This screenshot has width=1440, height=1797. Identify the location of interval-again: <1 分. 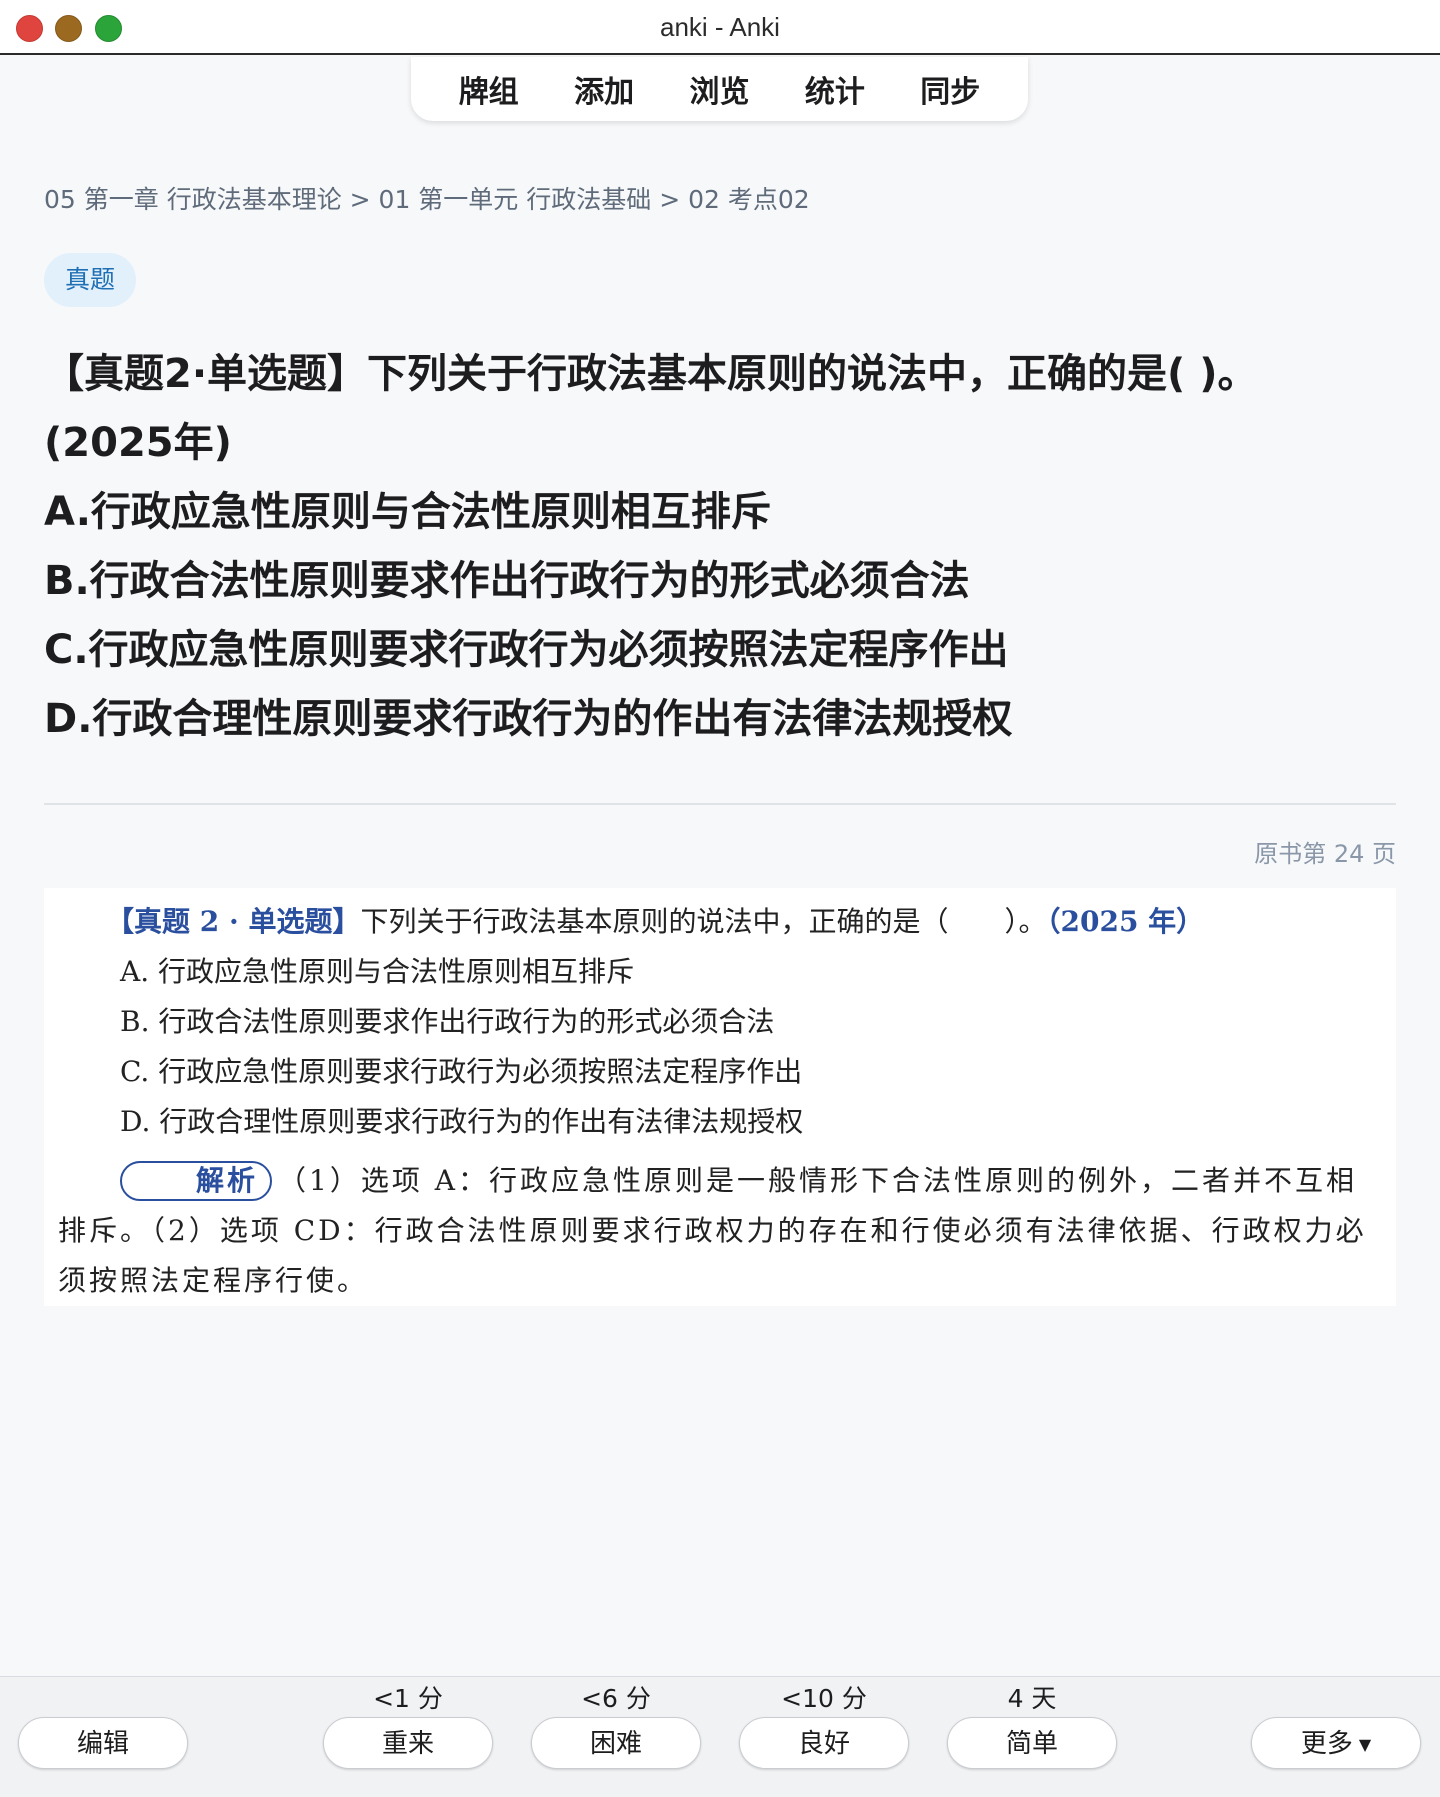
(408, 1698).